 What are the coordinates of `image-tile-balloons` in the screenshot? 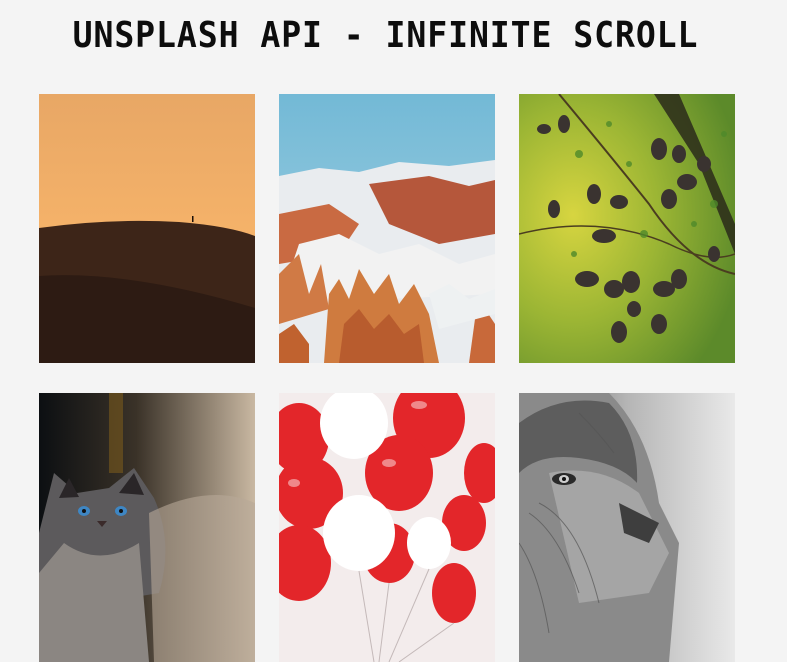 It's located at (387, 527).